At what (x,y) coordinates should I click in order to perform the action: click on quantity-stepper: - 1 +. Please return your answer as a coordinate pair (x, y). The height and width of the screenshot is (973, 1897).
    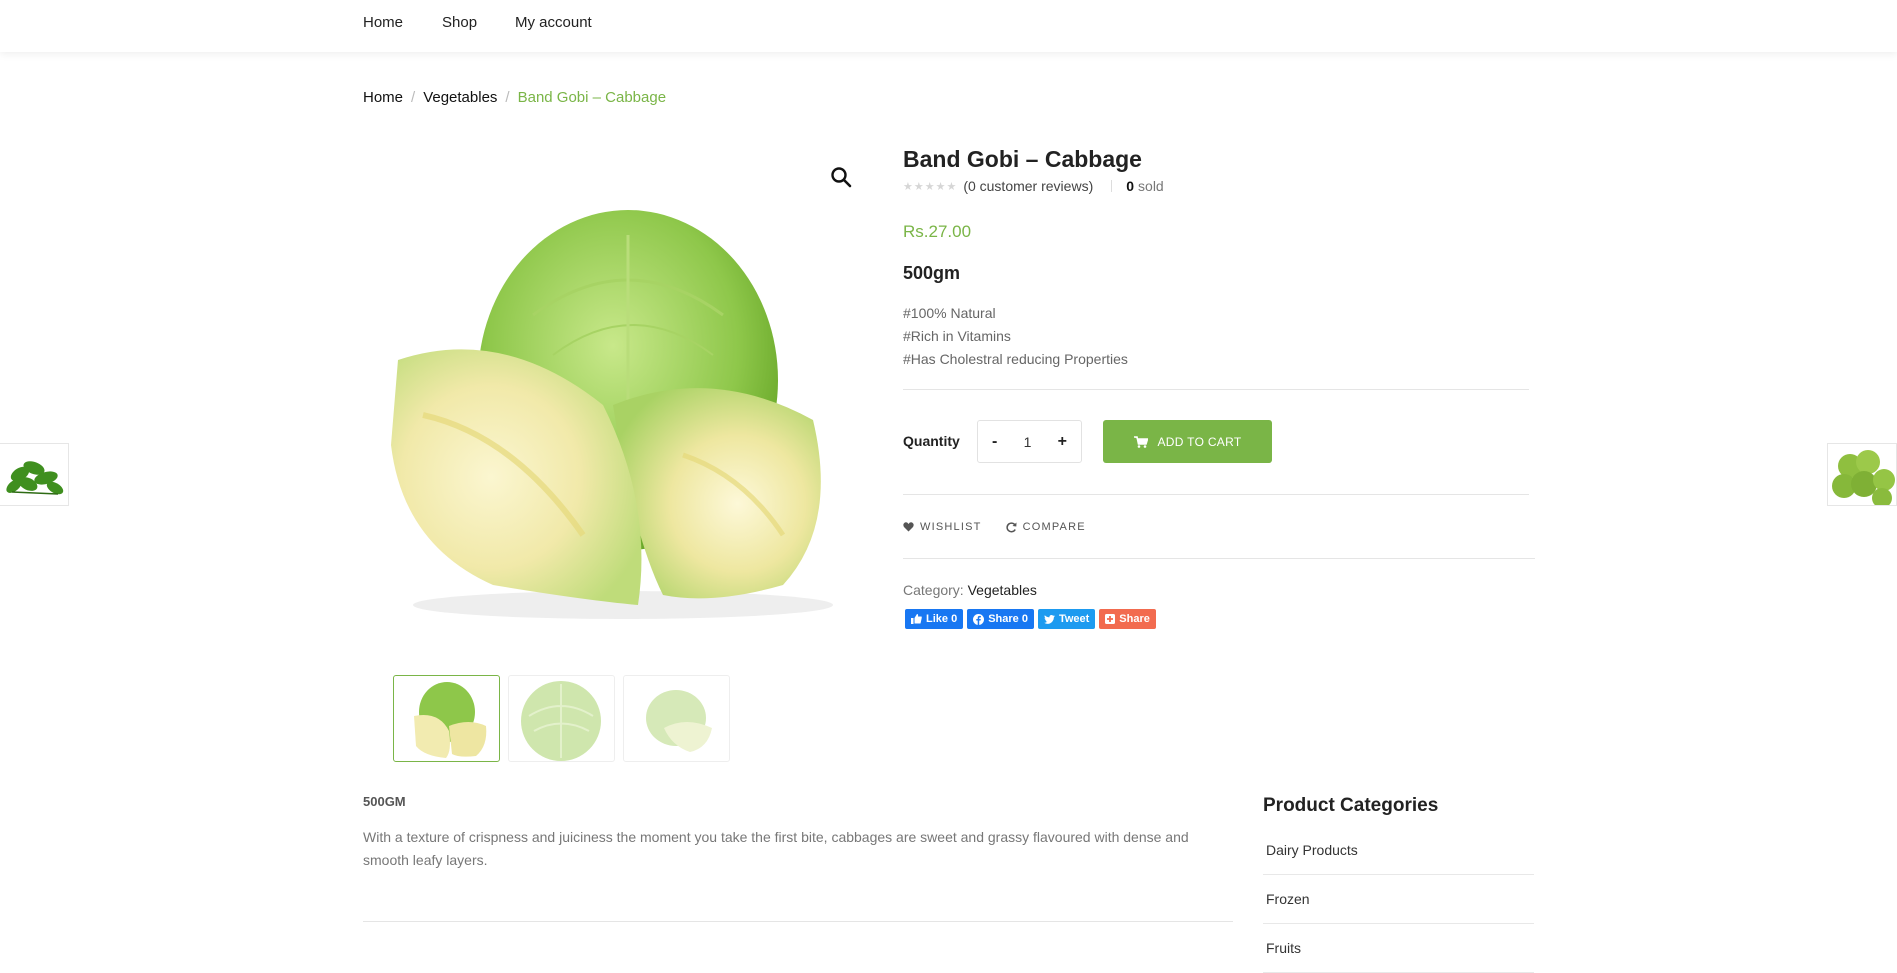
    Looking at the image, I should click on (1029, 441).